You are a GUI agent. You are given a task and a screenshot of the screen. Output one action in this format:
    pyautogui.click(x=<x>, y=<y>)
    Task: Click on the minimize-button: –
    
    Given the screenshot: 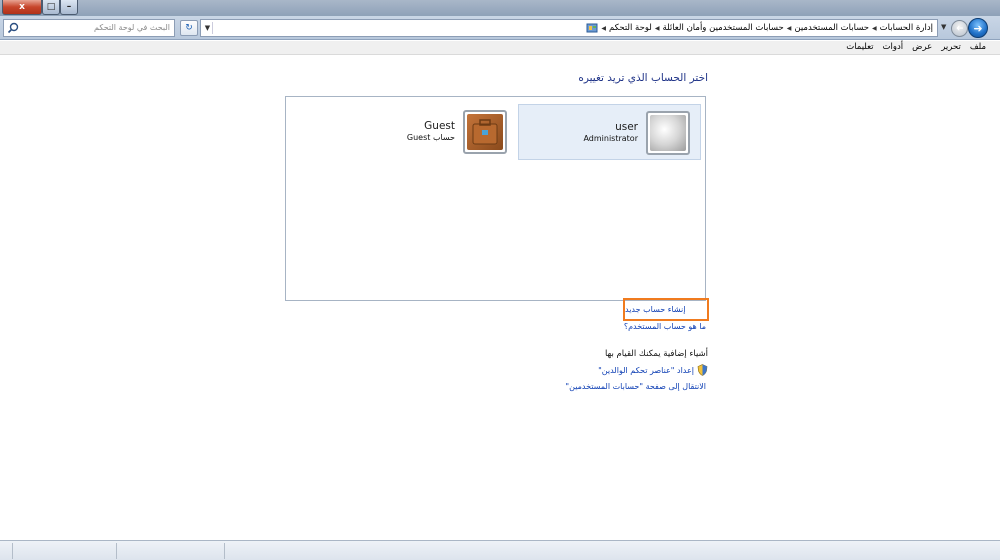 What is the action you would take?
    pyautogui.click(x=69, y=7)
    